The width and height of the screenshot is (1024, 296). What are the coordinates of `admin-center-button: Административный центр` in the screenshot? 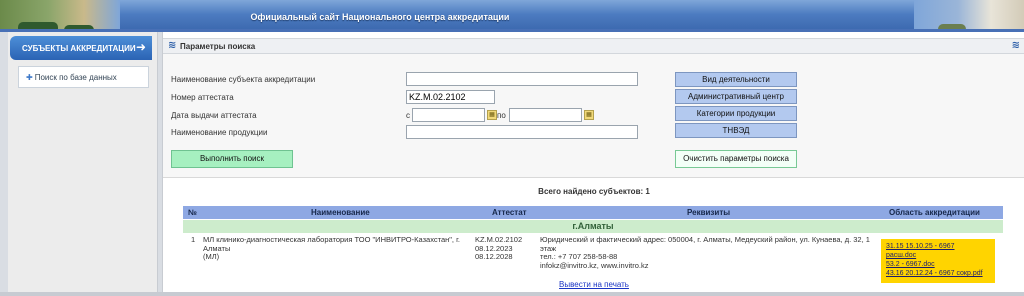 It's located at (736, 96).